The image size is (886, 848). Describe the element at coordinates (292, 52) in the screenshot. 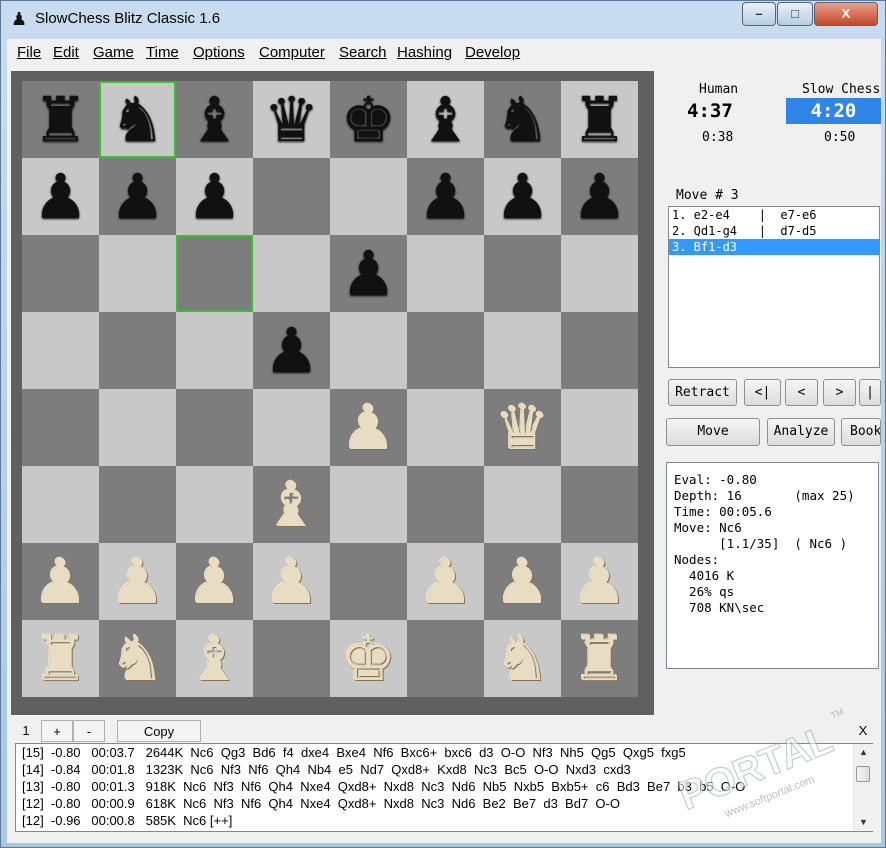

I see `menu-computer: Computer` at that location.